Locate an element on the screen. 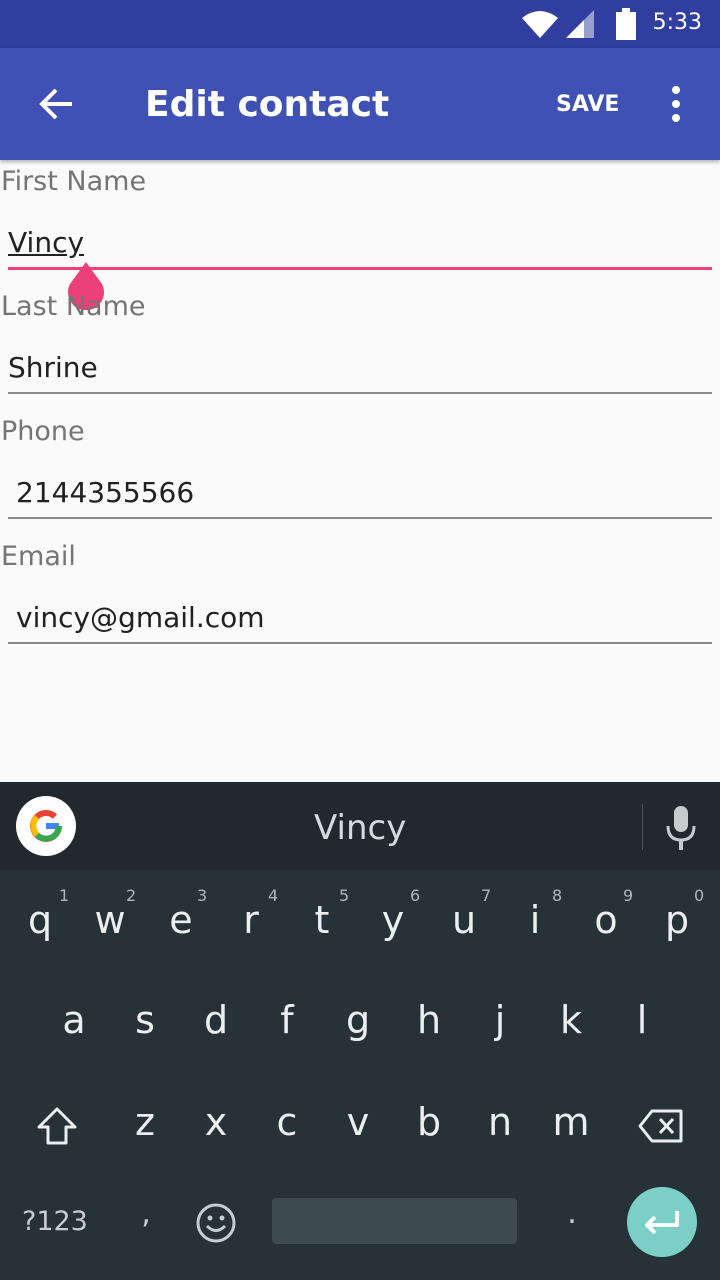  cell-signal-icon is located at coordinates (580, 24).